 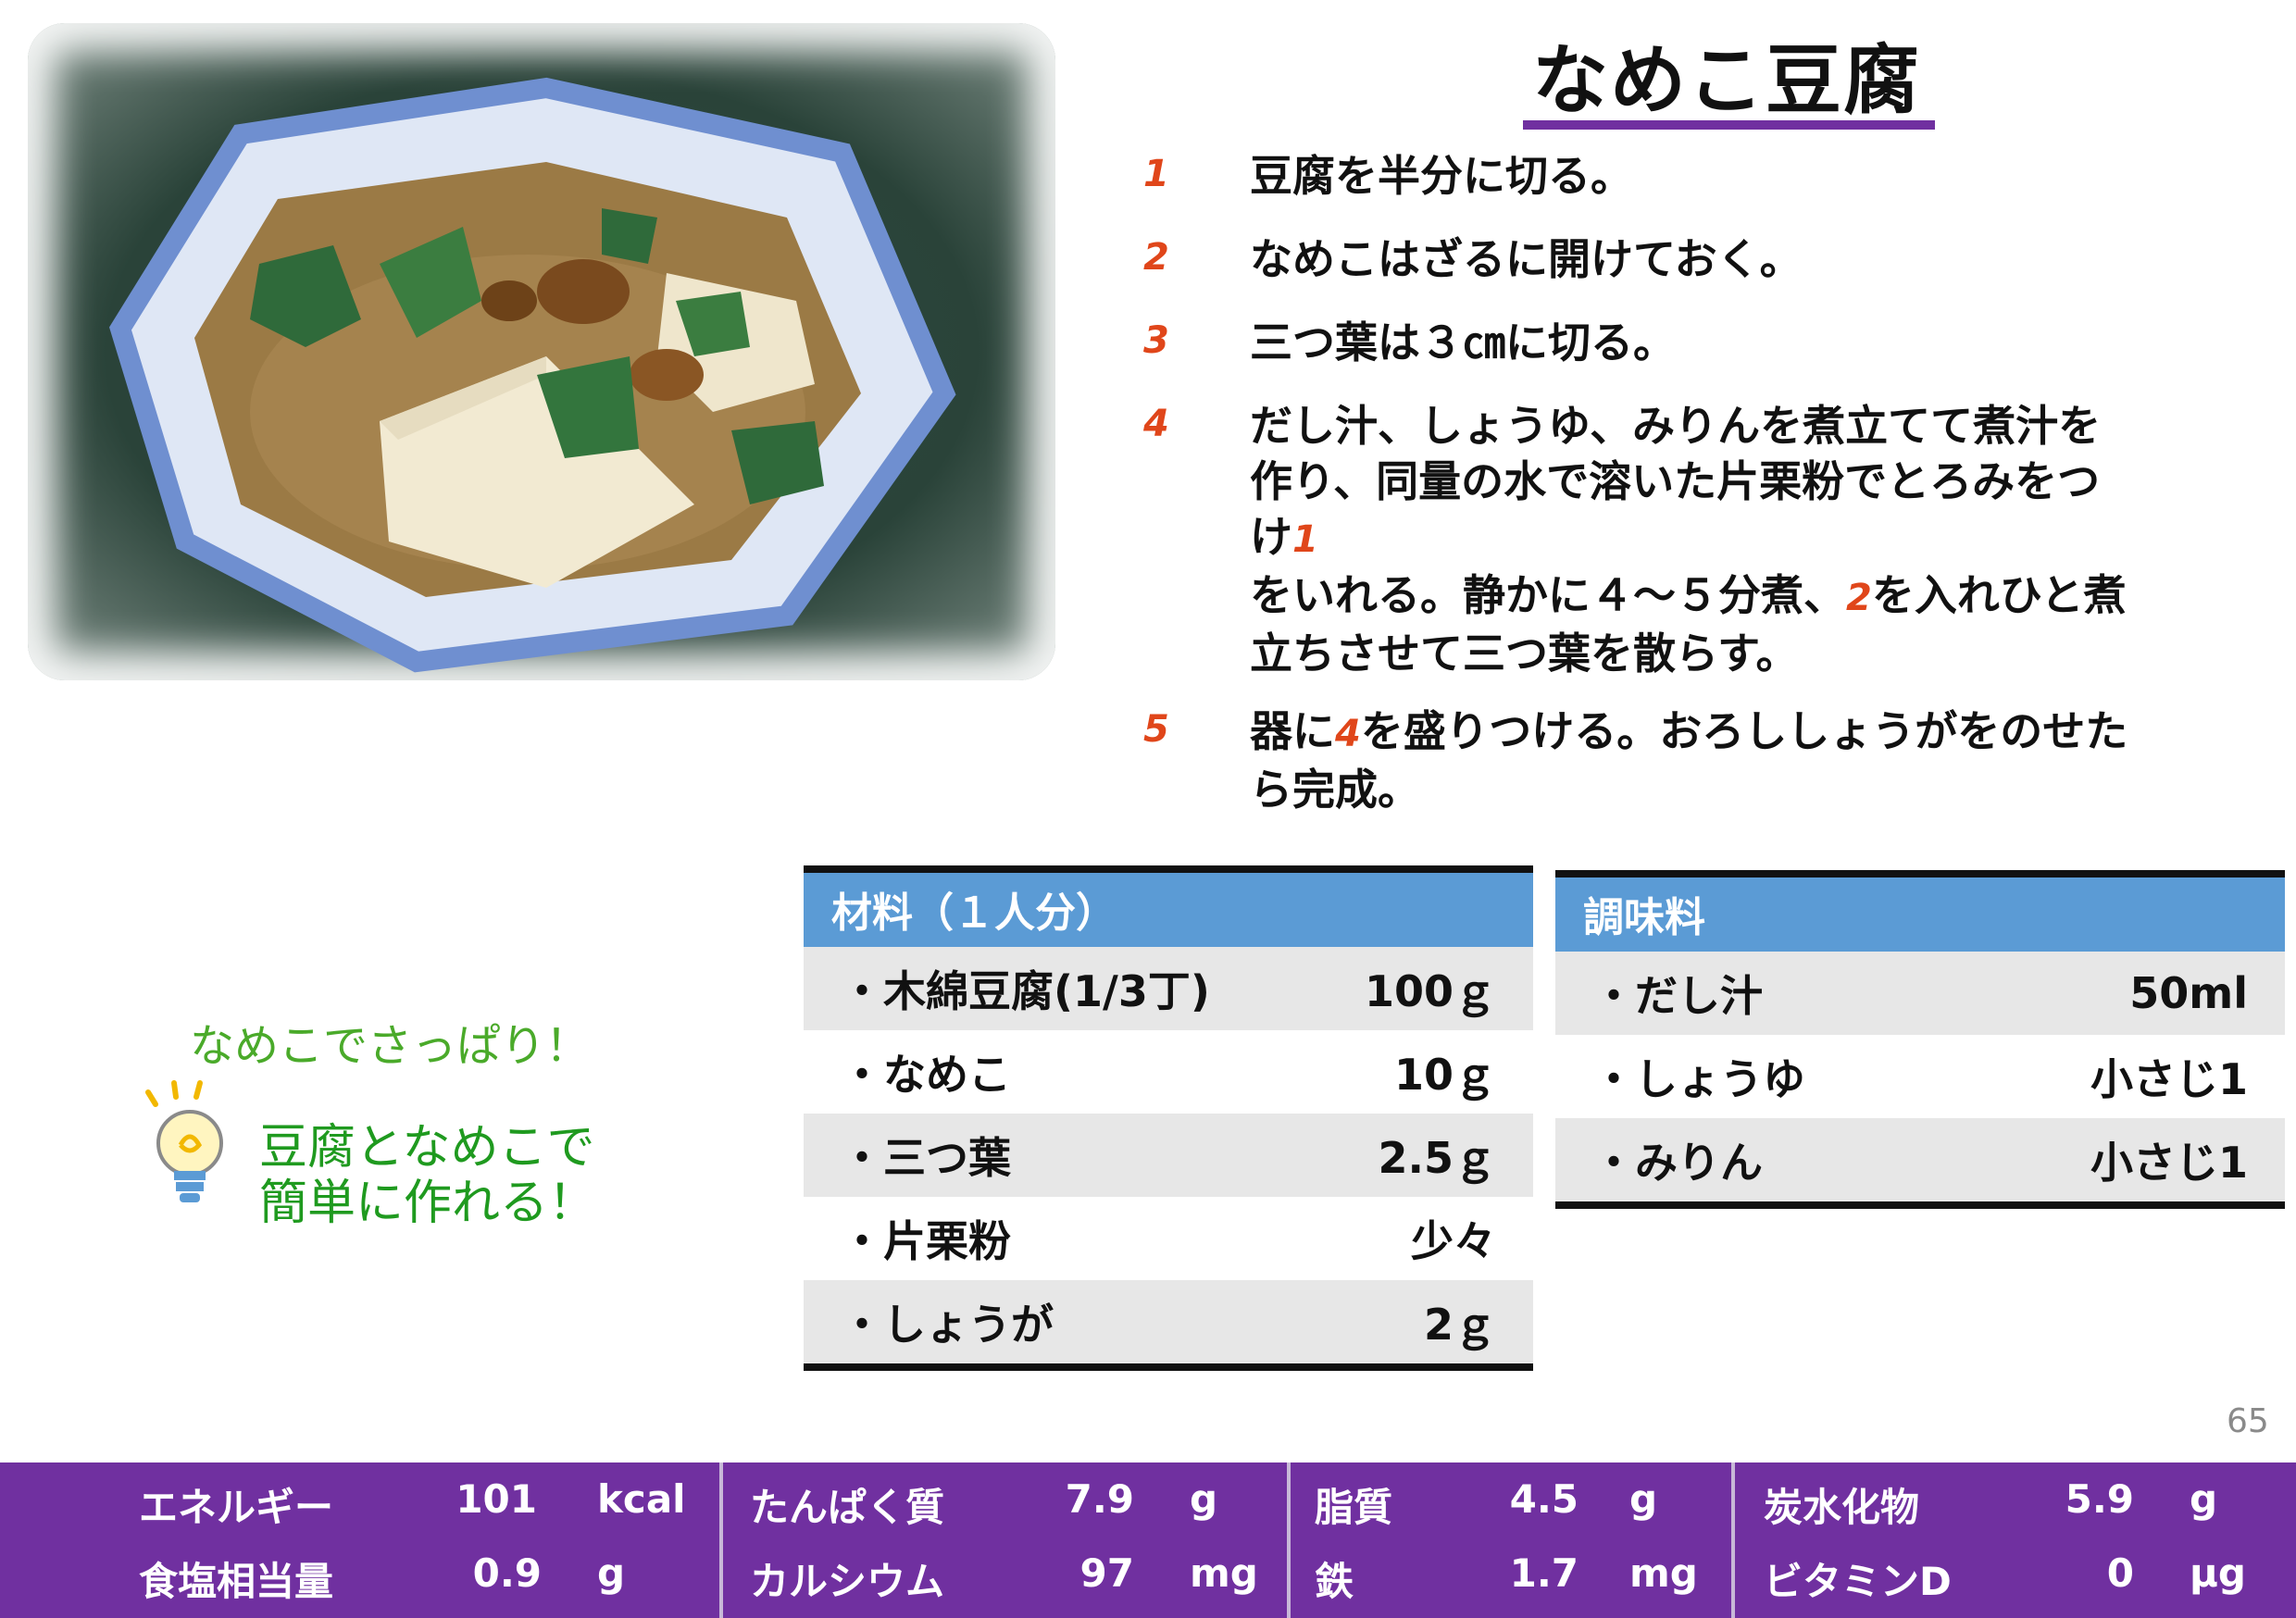 What do you see at coordinates (1920, 1205) in the screenshot?
I see `seasonings-bottom-rule` at bounding box center [1920, 1205].